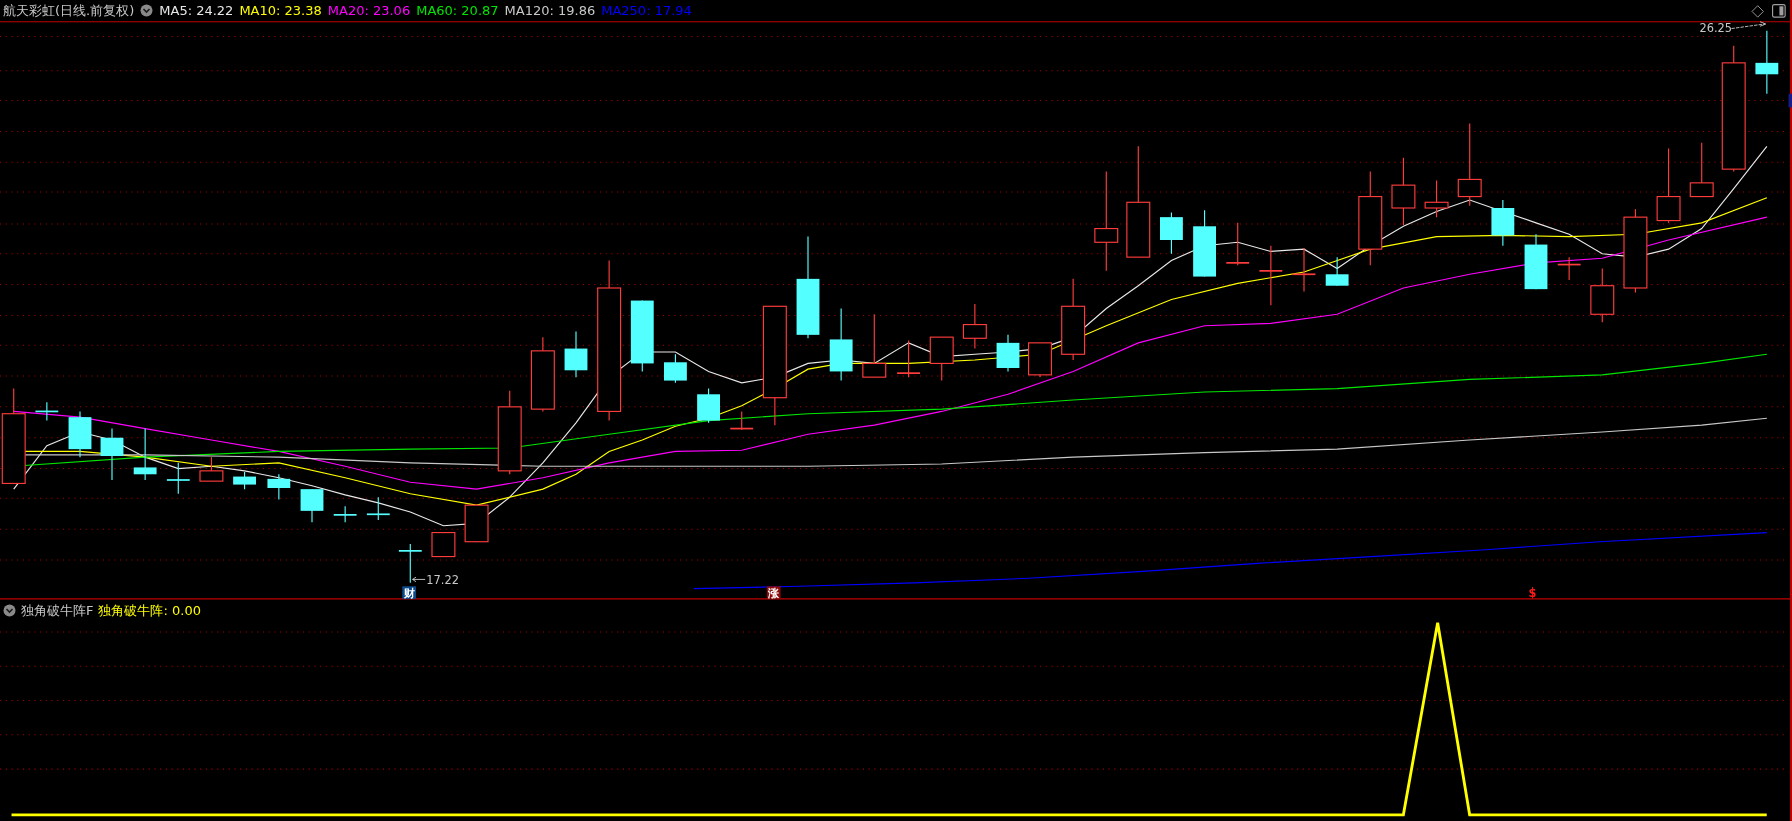 The width and height of the screenshot is (1792, 821). Describe the element at coordinates (1757, 11) in the screenshot. I see `diamond-icon` at that location.